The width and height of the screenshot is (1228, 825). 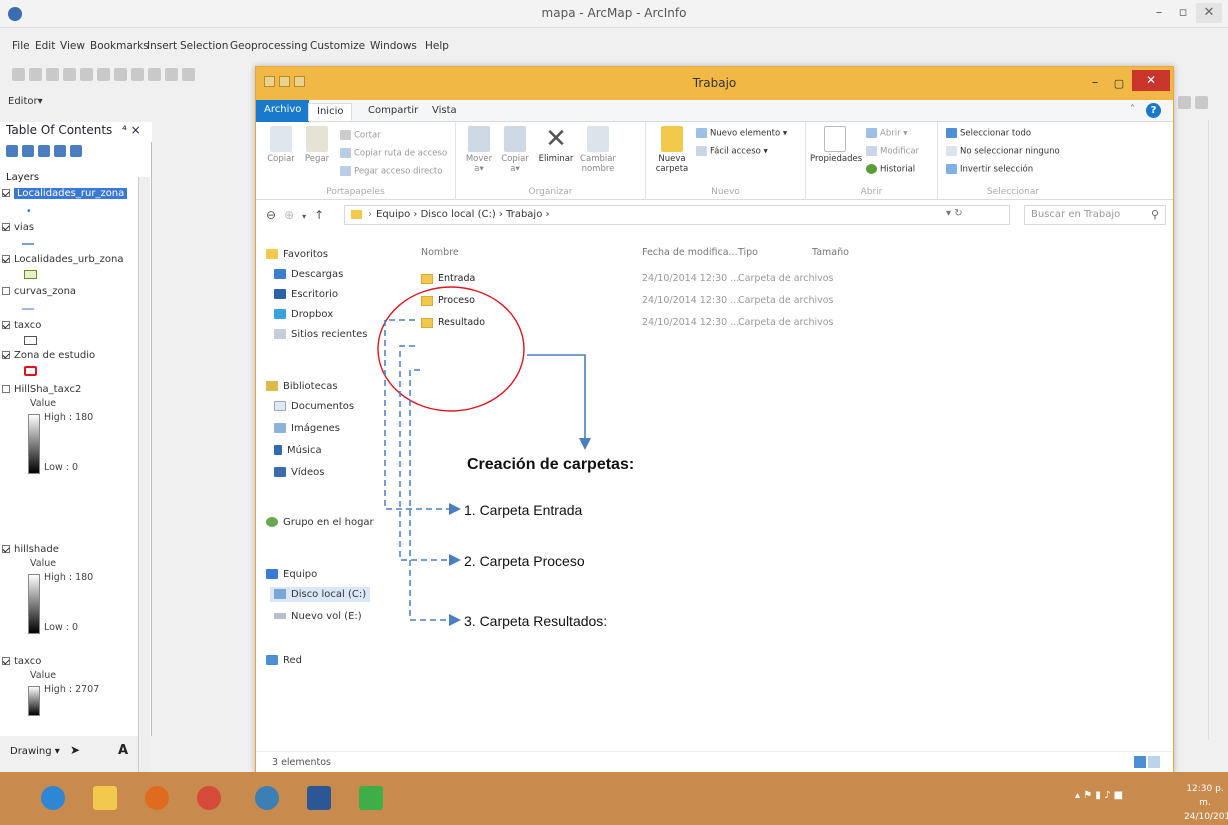 I want to click on layers-group: Layers, so click(x=22, y=177).